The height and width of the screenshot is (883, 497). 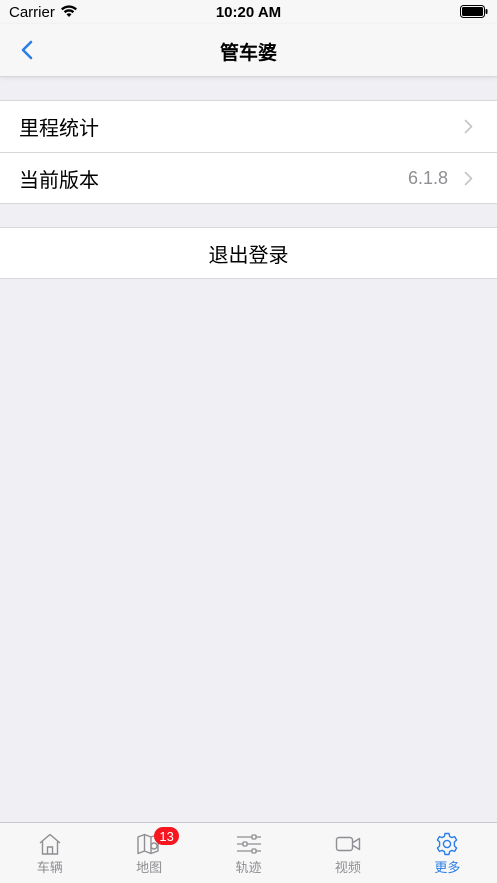 I want to click on battery-icon, so click(x=474, y=11).